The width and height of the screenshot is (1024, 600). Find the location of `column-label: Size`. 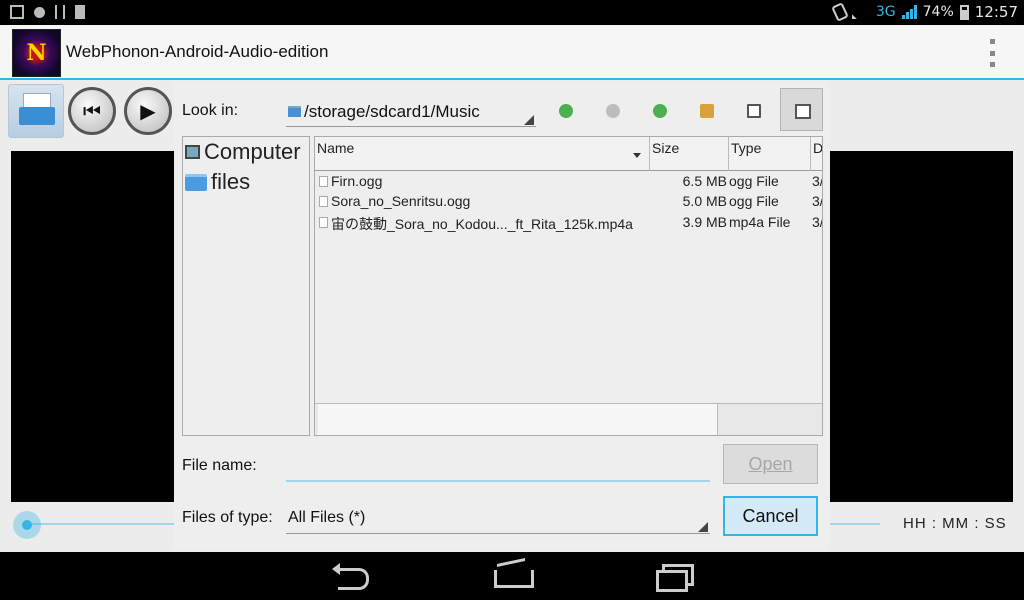

column-label: Size is located at coordinates (666, 148).